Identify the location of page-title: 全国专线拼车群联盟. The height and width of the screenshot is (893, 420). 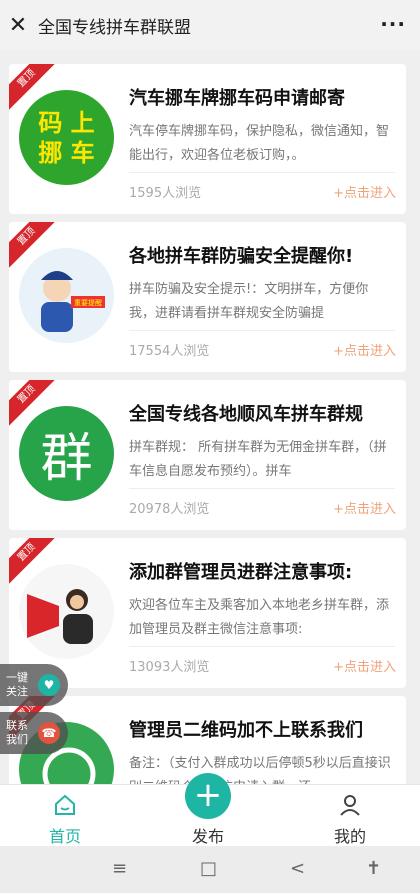
(114, 27).